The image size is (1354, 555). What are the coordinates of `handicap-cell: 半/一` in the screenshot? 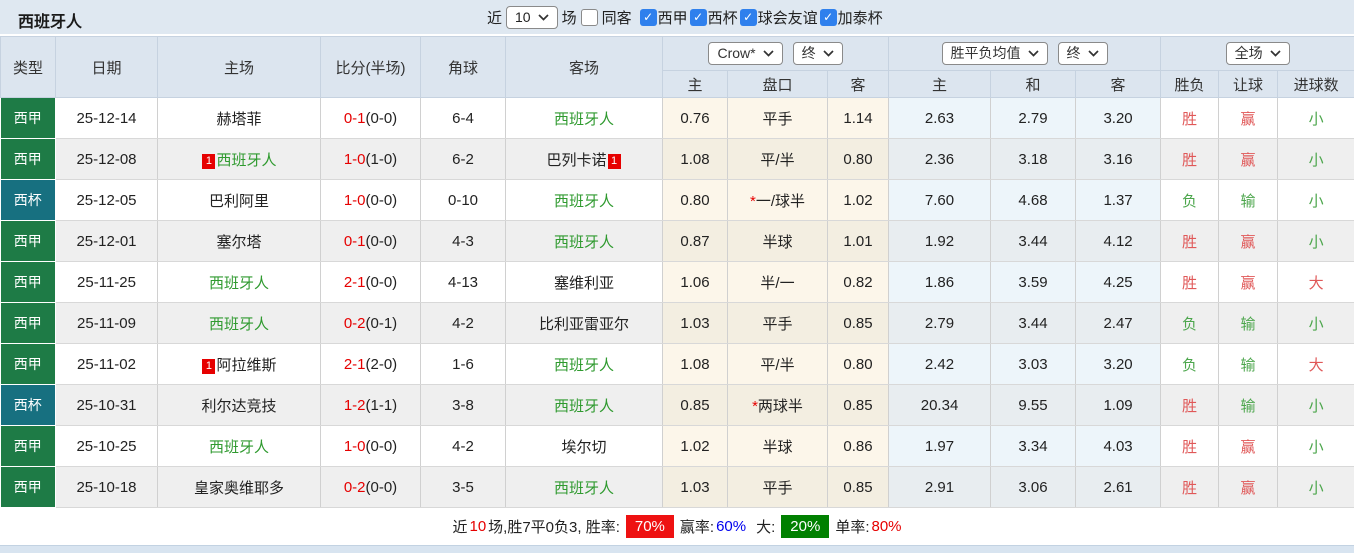 It's located at (777, 282).